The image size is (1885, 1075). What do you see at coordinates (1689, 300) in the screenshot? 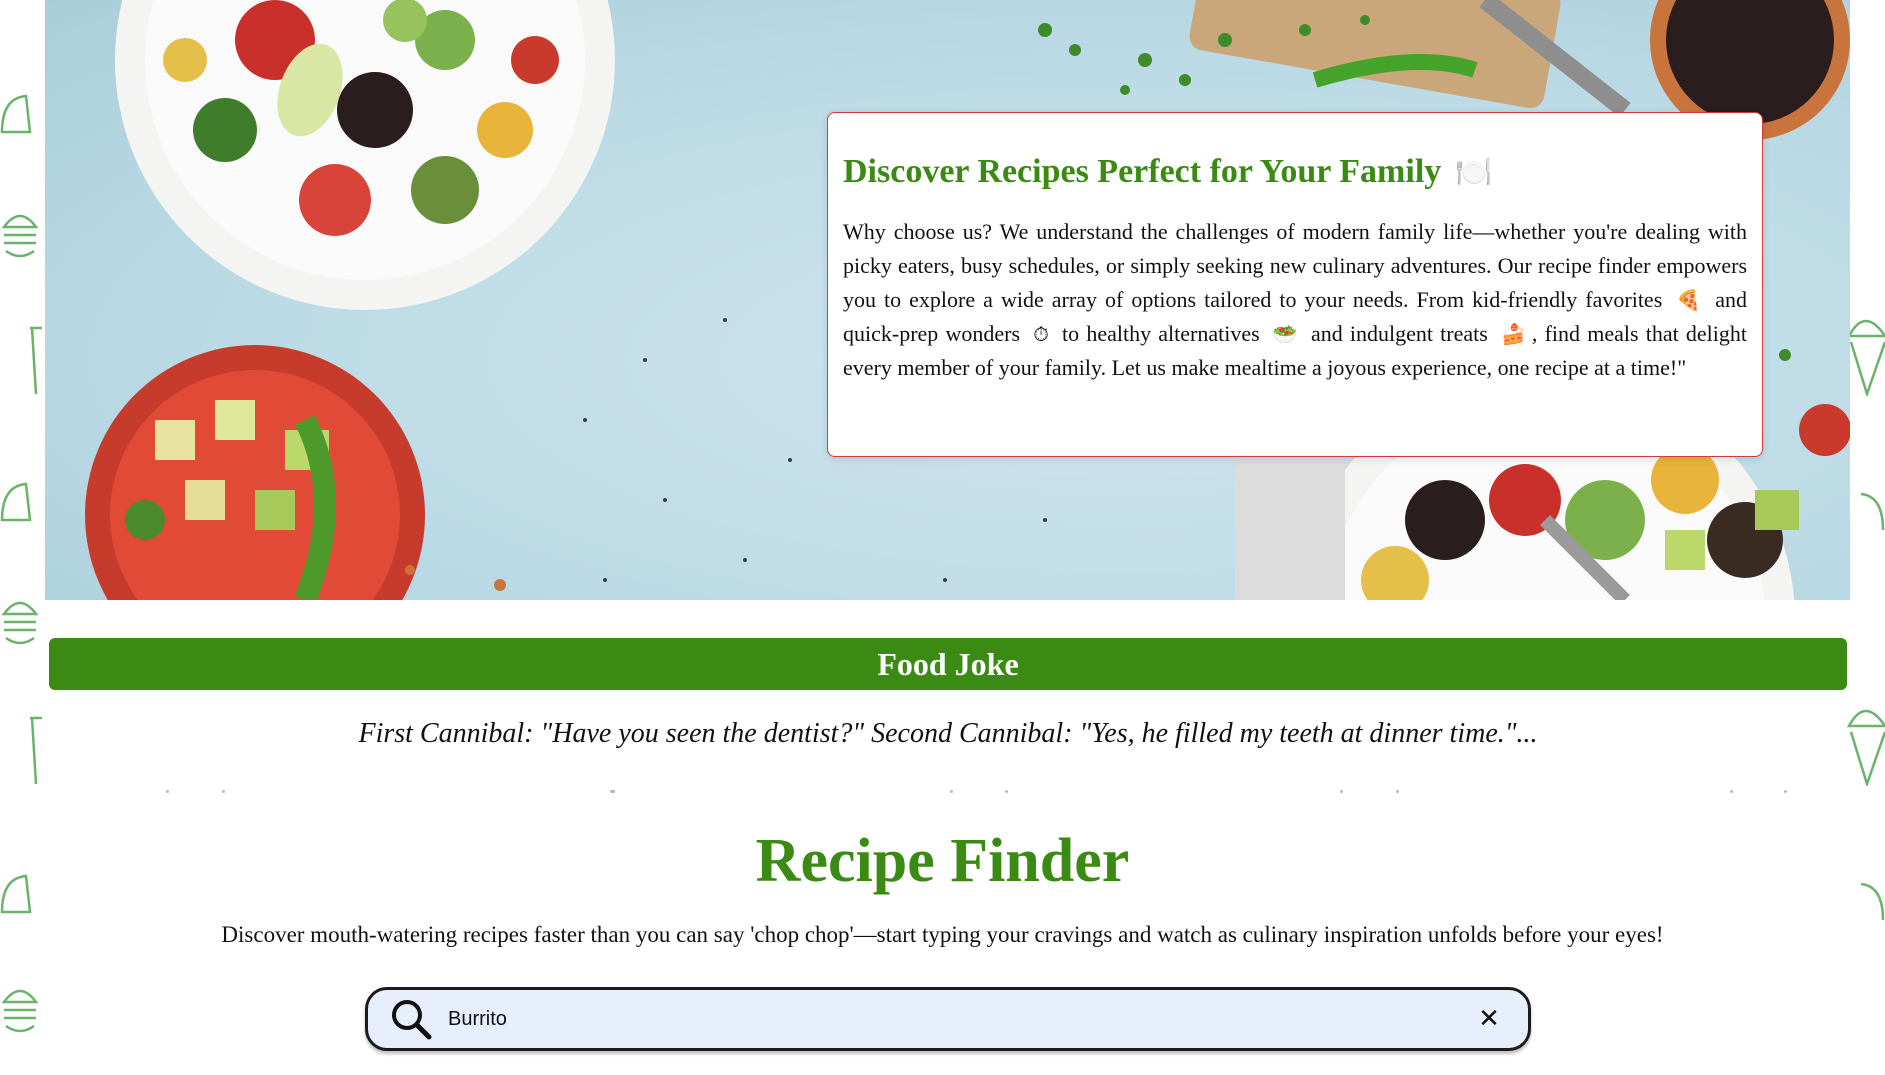
I see `pizza-icon: 🍕` at bounding box center [1689, 300].